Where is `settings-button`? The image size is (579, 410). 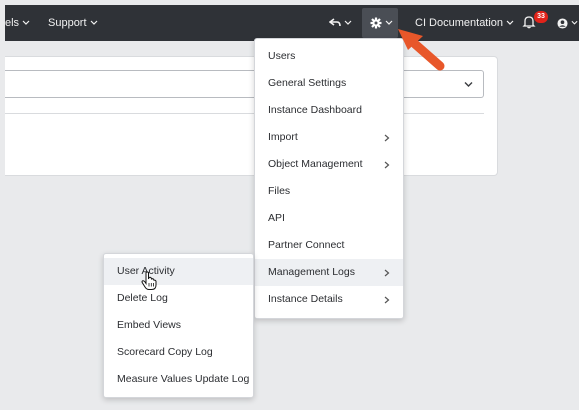
settings-button is located at coordinates (380, 23).